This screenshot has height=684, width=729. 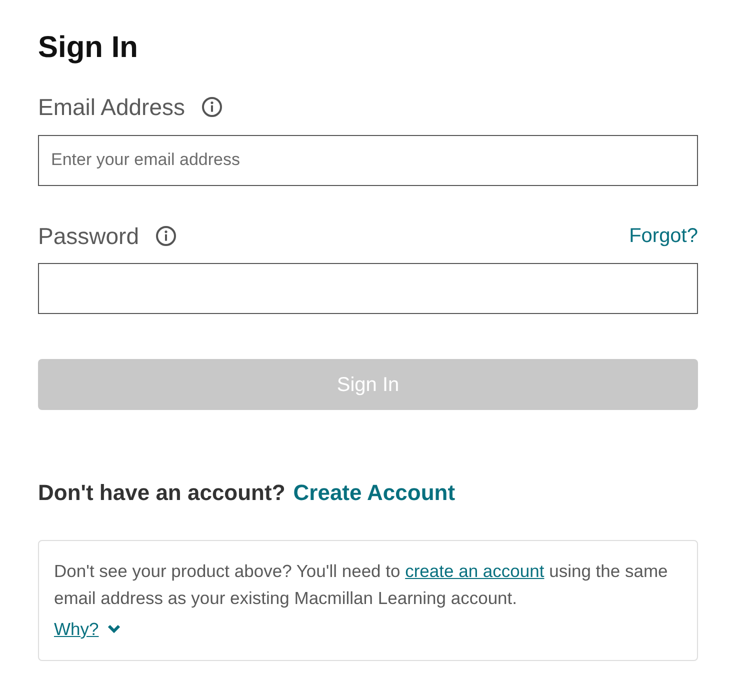 What do you see at coordinates (368, 160) in the screenshot?
I see `email-field: Enter your email address` at bounding box center [368, 160].